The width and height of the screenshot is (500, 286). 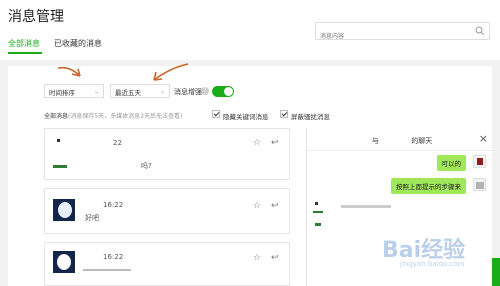 I want to click on page-title: 消息管理, so click(x=36, y=17).